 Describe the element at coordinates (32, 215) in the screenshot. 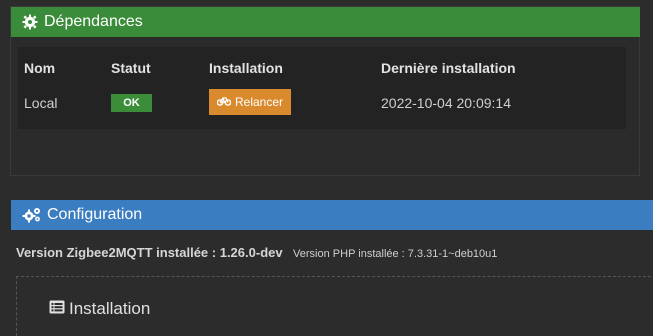

I see `gears-icon` at that location.